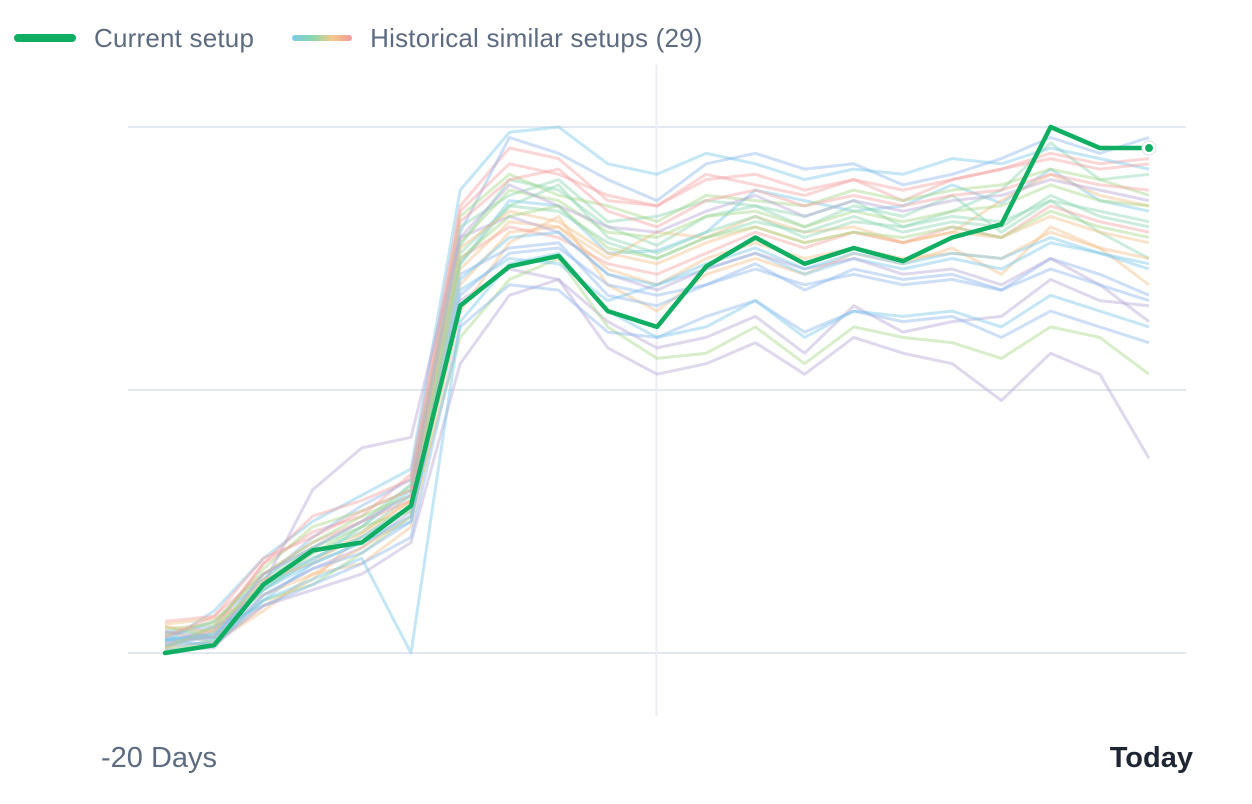 This screenshot has width=1252, height=804. Describe the element at coordinates (159, 758) in the screenshot. I see `x-axis-start-label: -20 Days` at that location.